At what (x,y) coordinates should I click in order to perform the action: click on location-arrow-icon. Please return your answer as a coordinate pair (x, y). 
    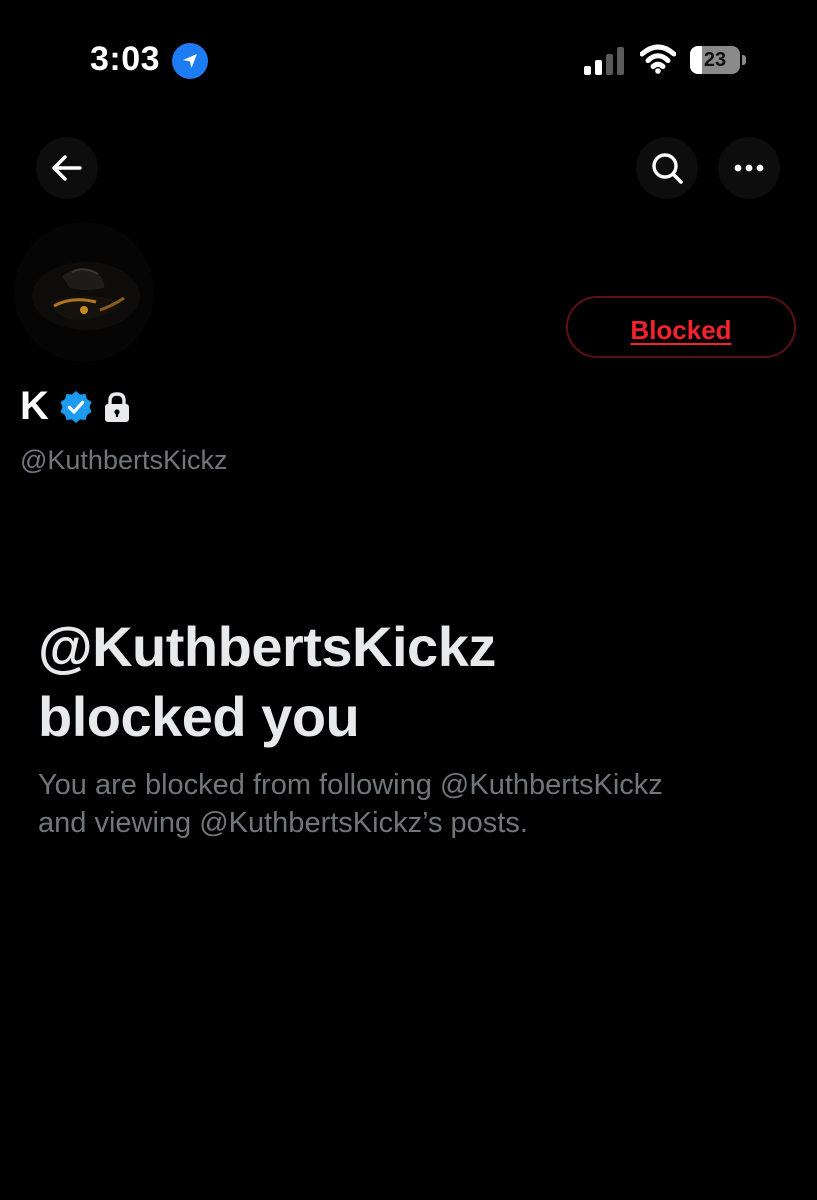
    Looking at the image, I should click on (190, 61).